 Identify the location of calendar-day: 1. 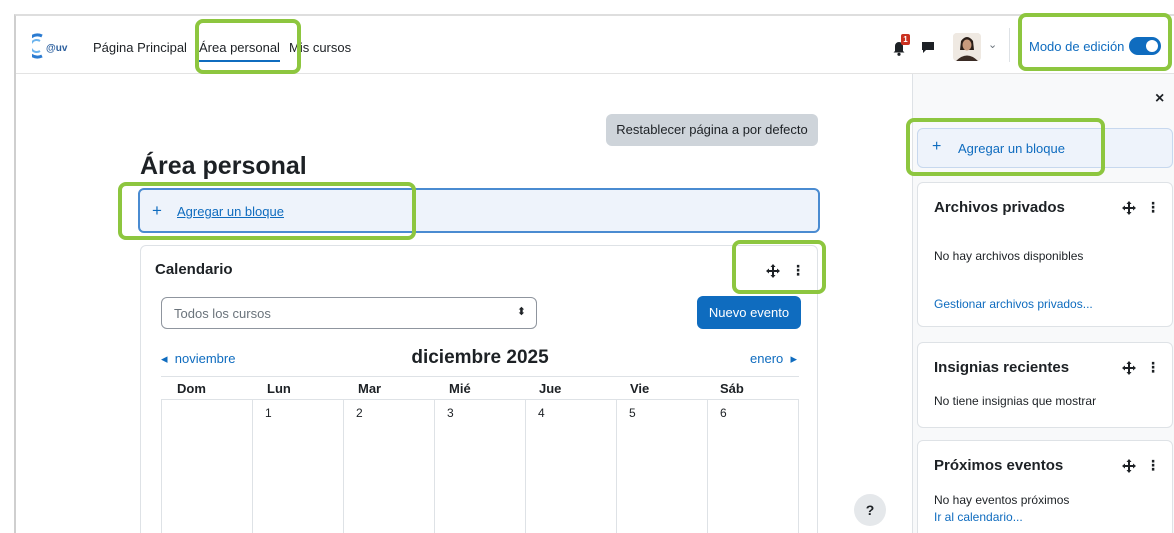
(268, 413).